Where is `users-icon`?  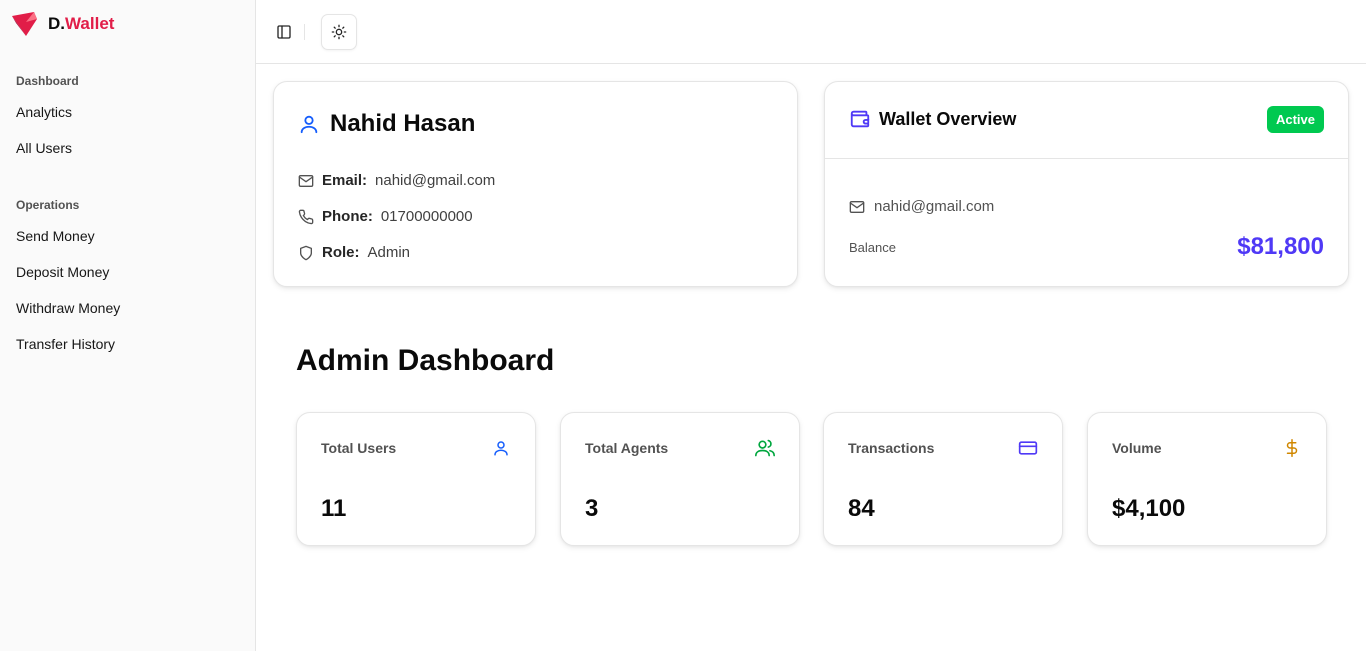 users-icon is located at coordinates (765, 448).